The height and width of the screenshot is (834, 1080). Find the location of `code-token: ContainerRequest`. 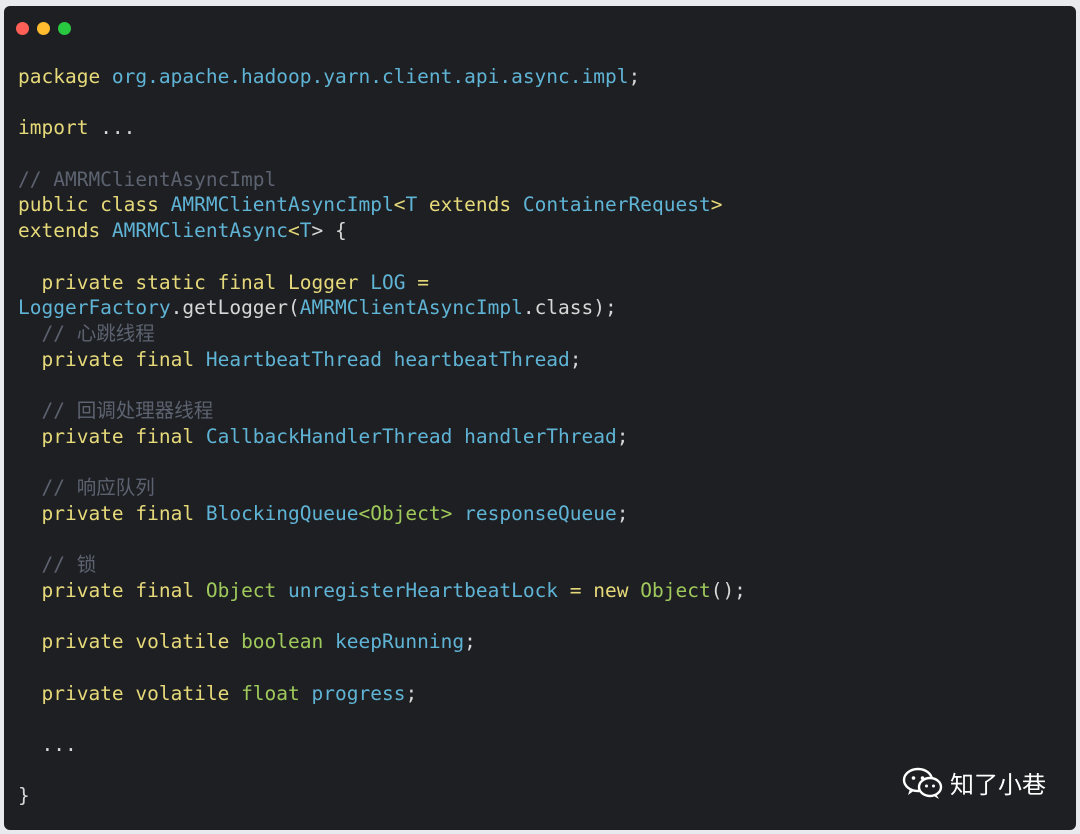

code-token: ContainerRequest is located at coordinates (616, 205).